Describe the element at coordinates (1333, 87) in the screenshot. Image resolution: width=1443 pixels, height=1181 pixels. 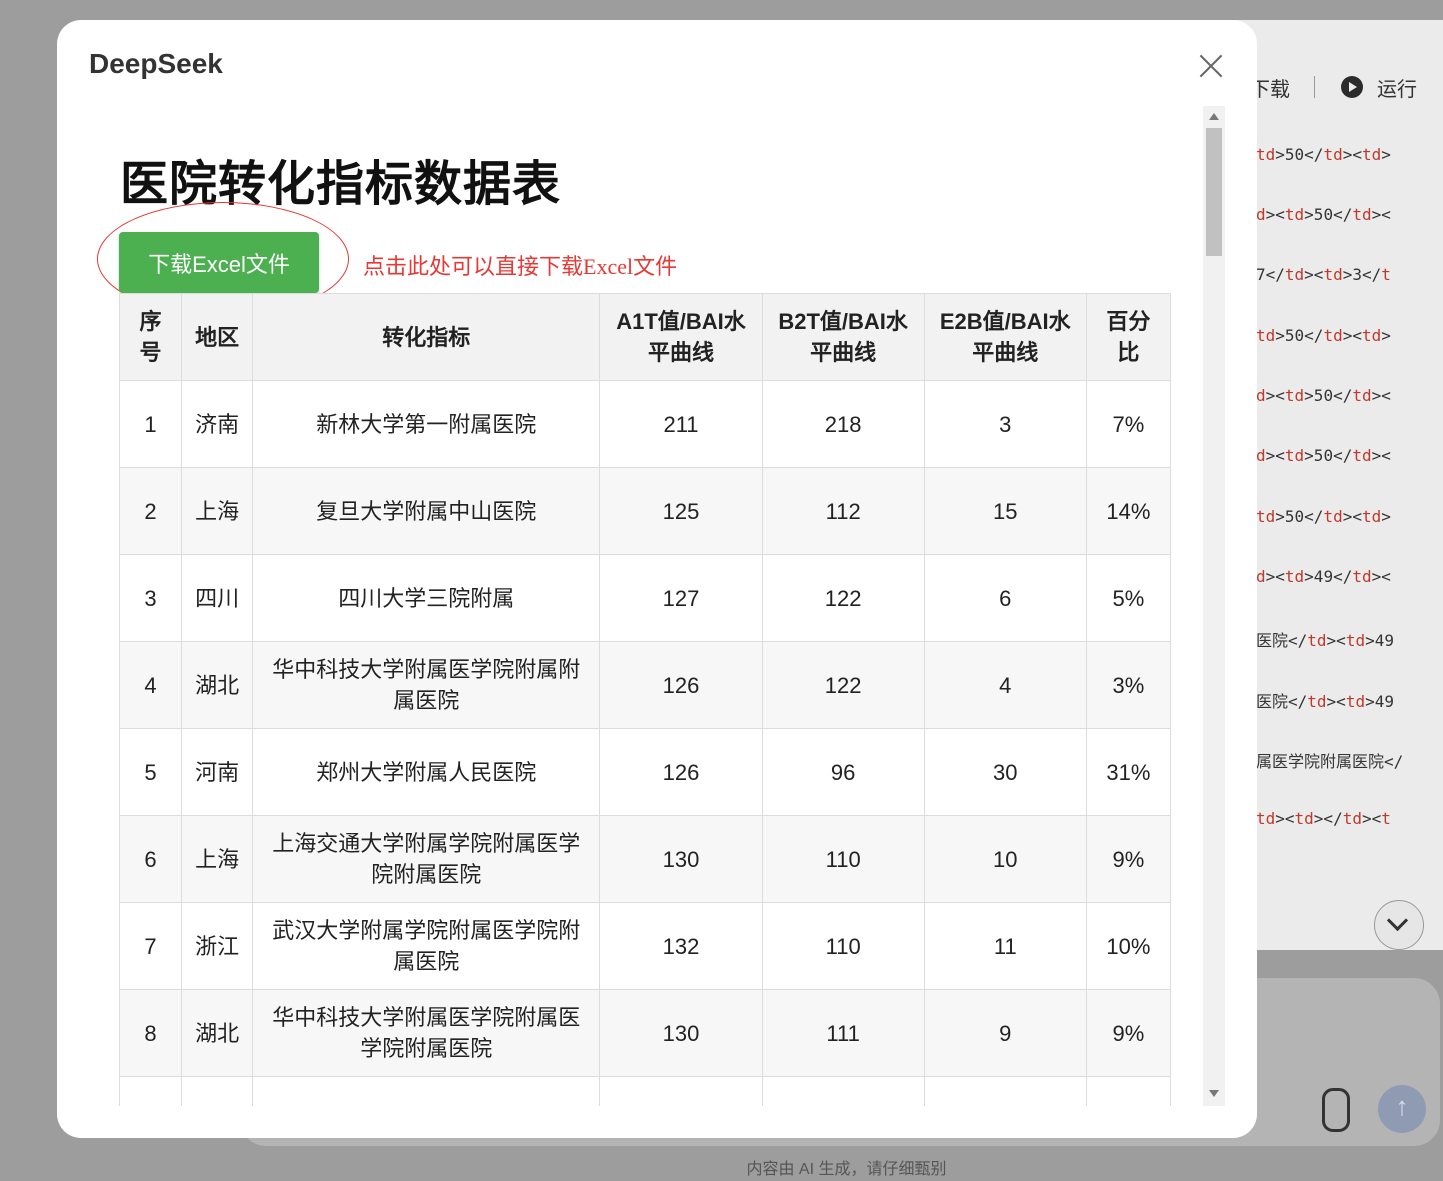
I see `code-toolbar: 下载 运行` at that location.